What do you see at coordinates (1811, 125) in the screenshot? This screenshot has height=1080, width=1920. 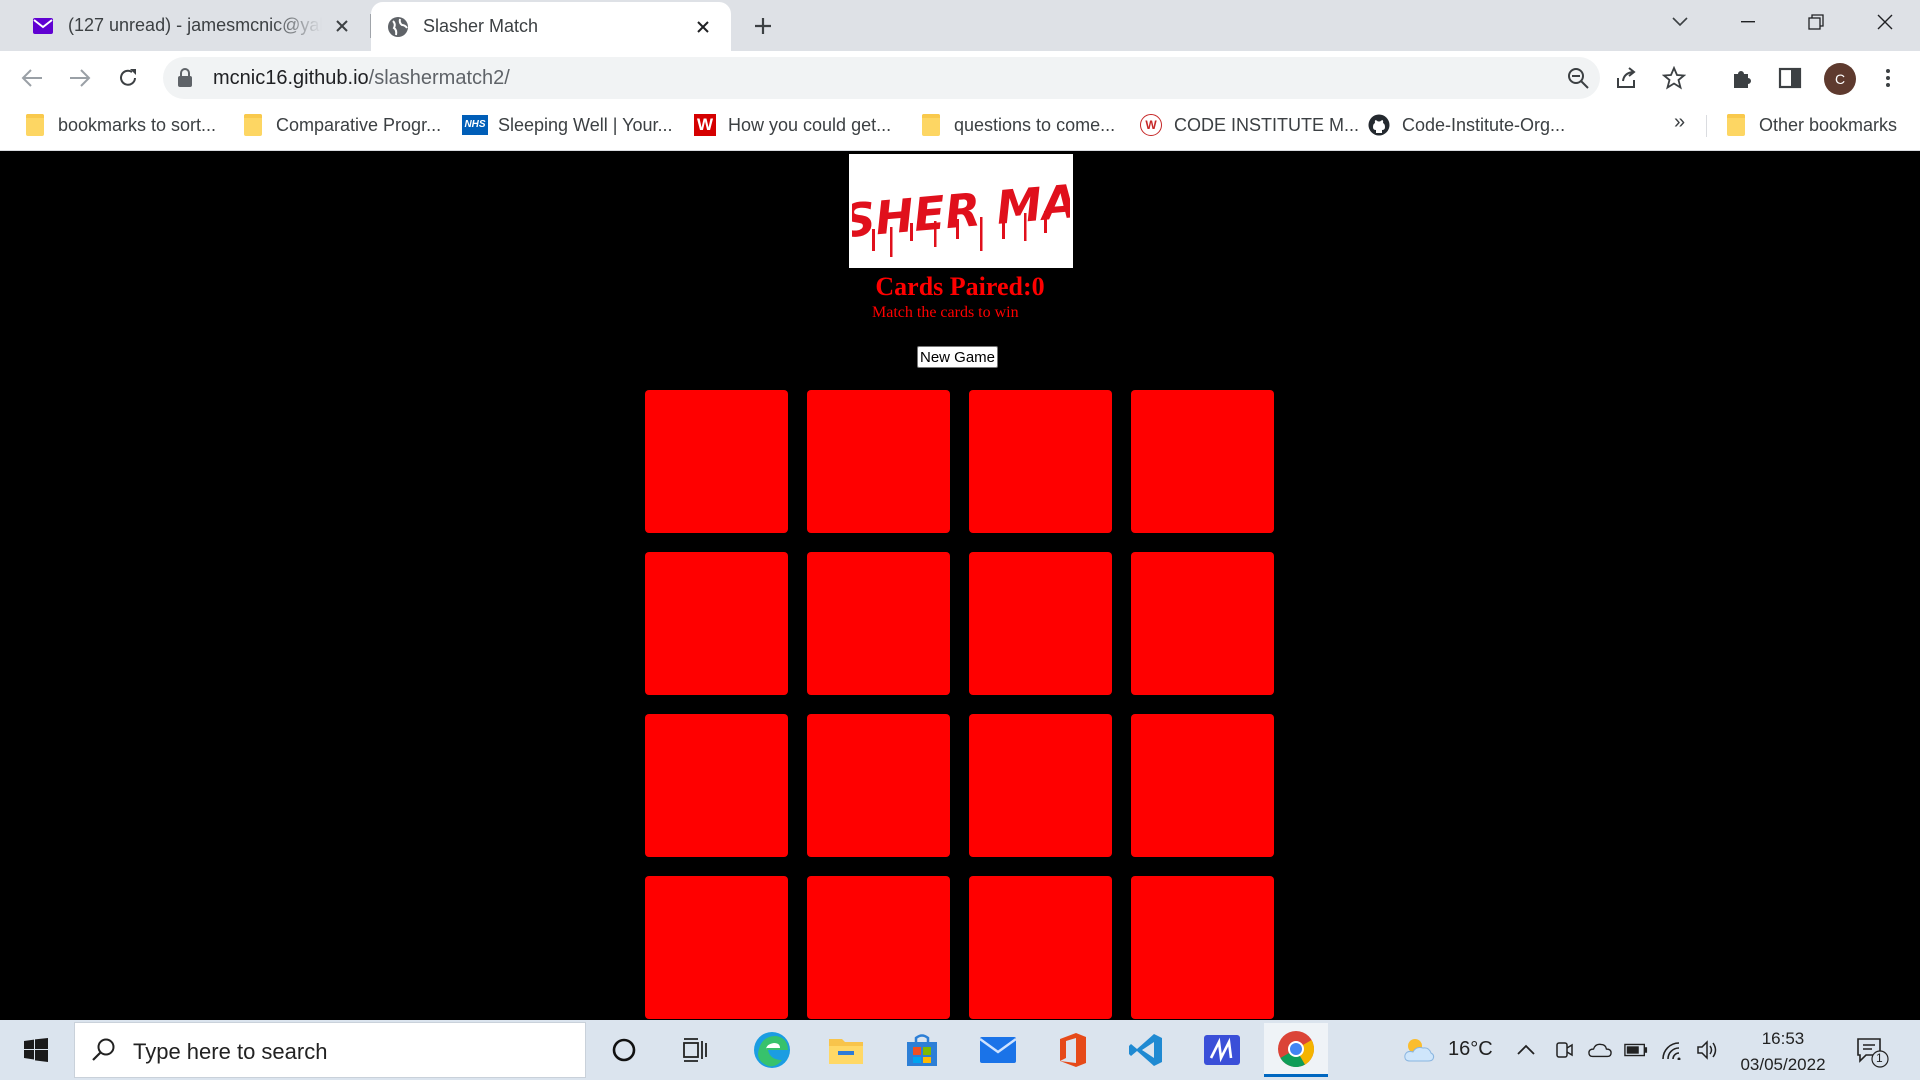 I see `other-bookmarks: Other bookmarks` at bounding box center [1811, 125].